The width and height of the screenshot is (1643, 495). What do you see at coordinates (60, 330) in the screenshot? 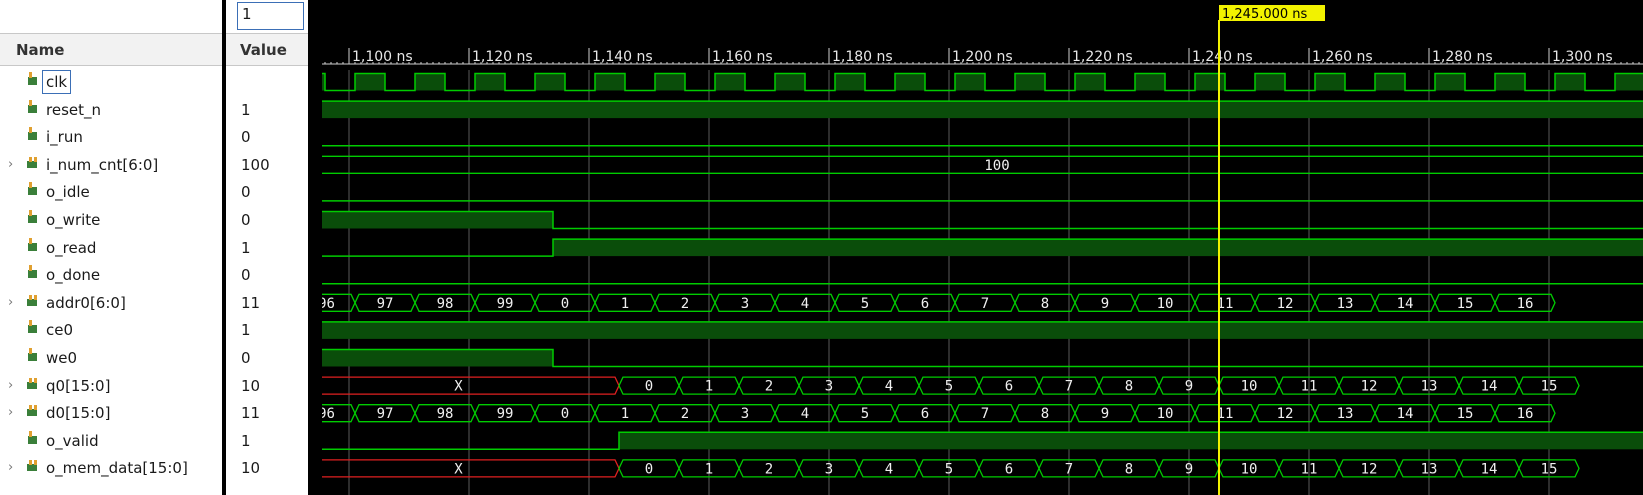
I see `signal-name: ce0` at bounding box center [60, 330].